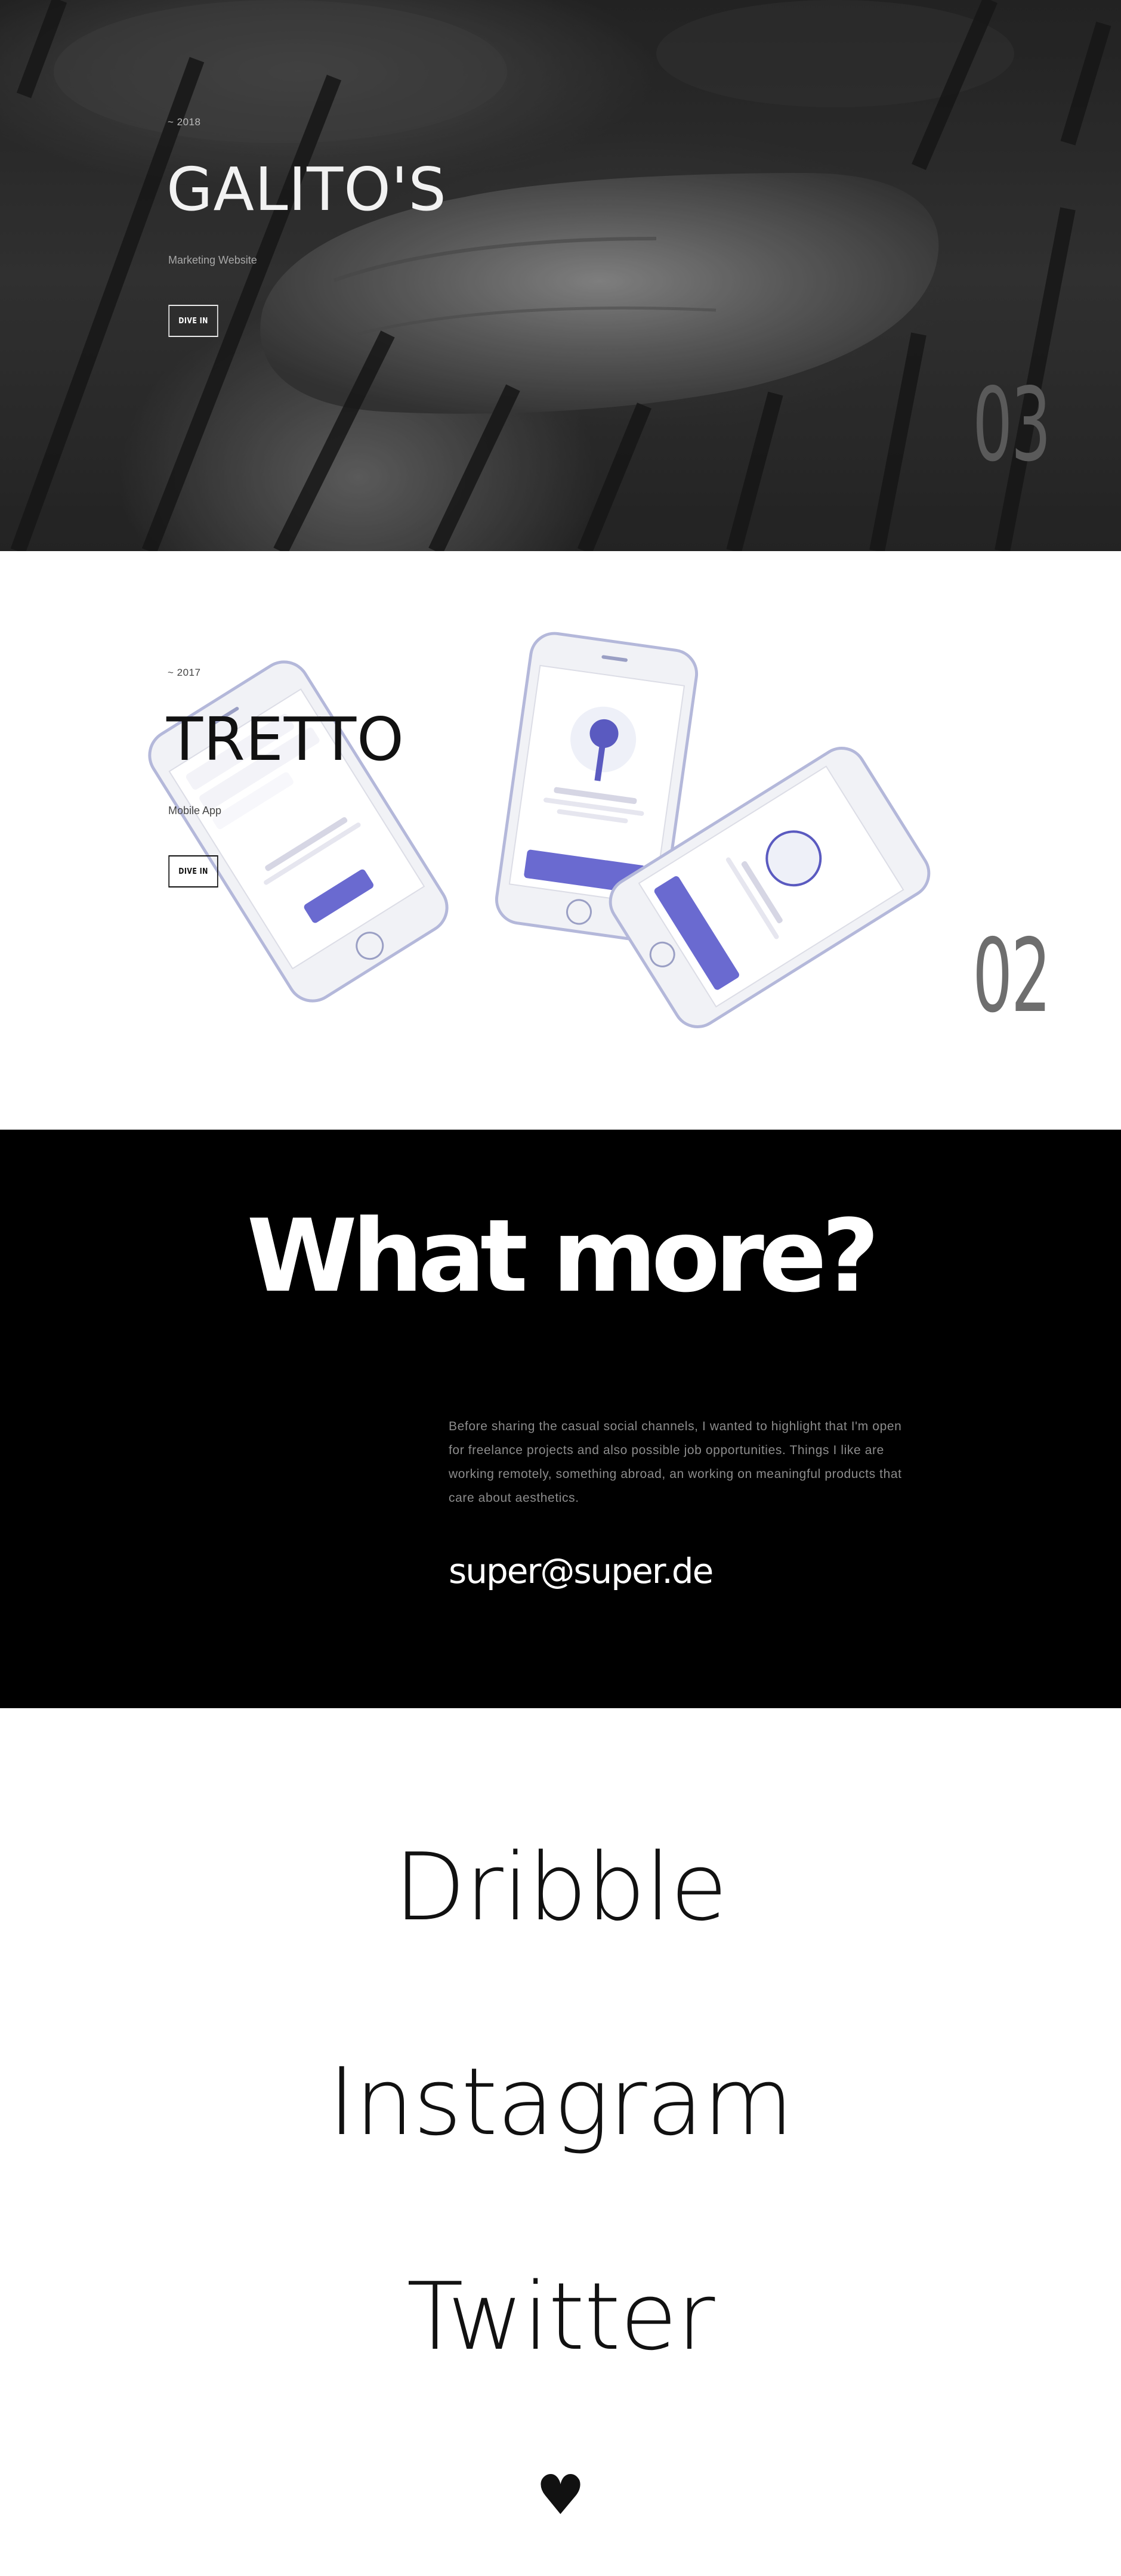 The width and height of the screenshot is (1121, 2576). Describe the element at coordinates (539, 830) in the screenshot. I see `phone-mockups-image` at that location.